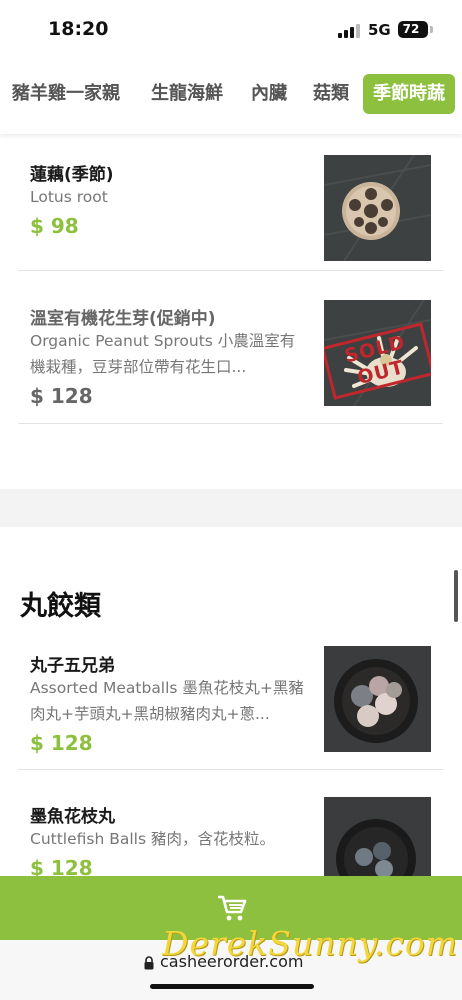  Describe the element at coordinates (123, 319) in the screenshot. I see `item-name: 溫室有機花生芽(促銷中)` at that location.